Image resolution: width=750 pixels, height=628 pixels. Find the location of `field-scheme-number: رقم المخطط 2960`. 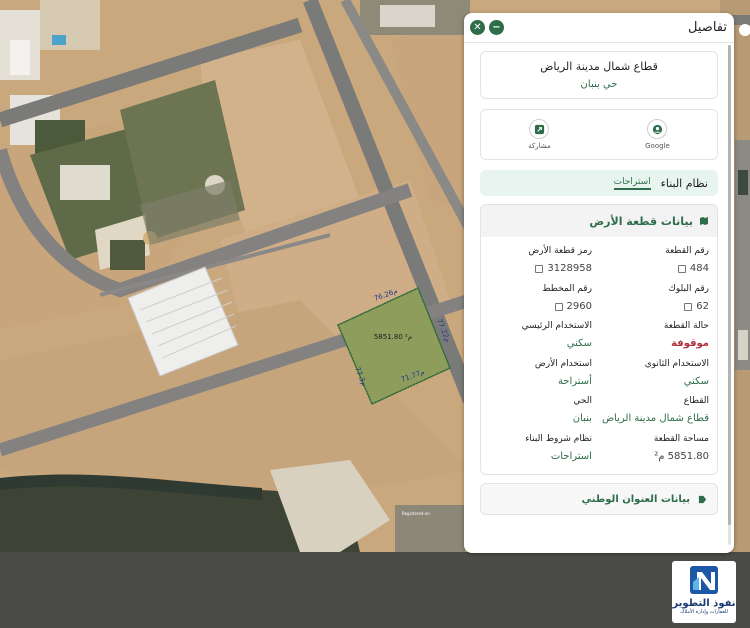

field-scheme-number: رقم المخطط 2960 is located at coordinates (540, 300).